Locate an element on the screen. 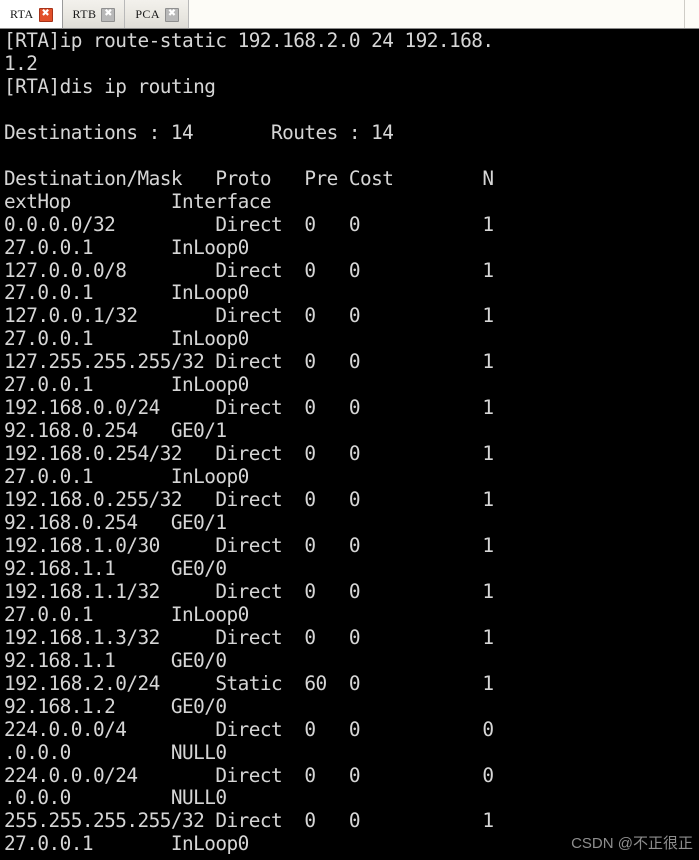 The width and height of the screenshot is (699, 860). tab-bar-empty-area is located at coordinates (436, 14).